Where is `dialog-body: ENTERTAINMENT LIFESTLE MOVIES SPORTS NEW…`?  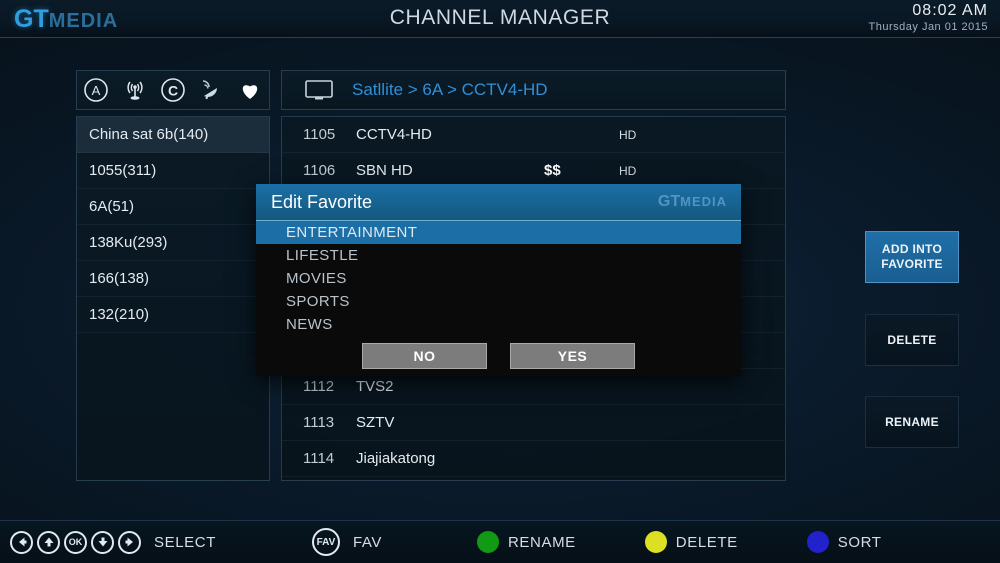
dialog-body: ENTERTAINMENT LIFESTLE MOVIES SPORTS NEW… is located at coordinates (498, 298).